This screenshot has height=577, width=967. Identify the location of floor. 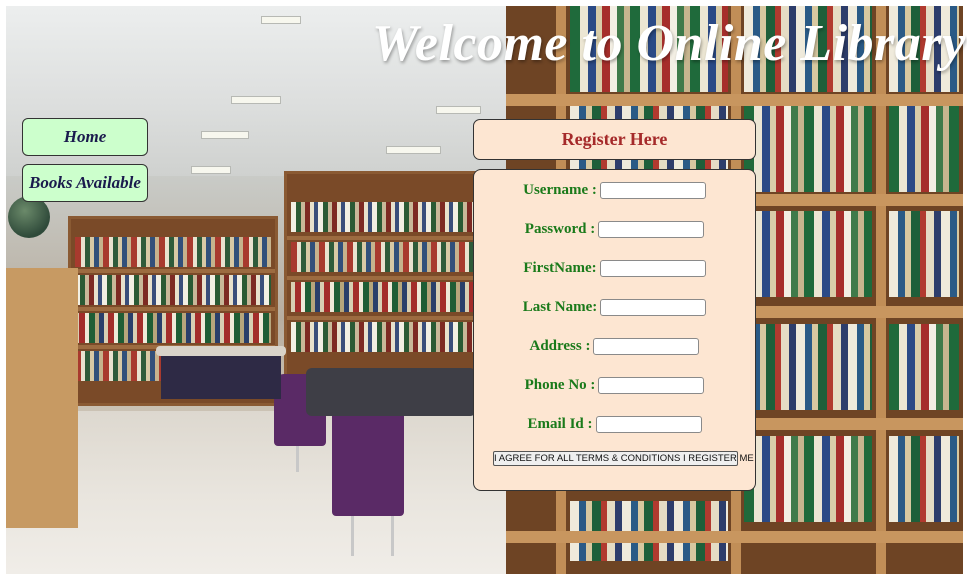
(256, 492).